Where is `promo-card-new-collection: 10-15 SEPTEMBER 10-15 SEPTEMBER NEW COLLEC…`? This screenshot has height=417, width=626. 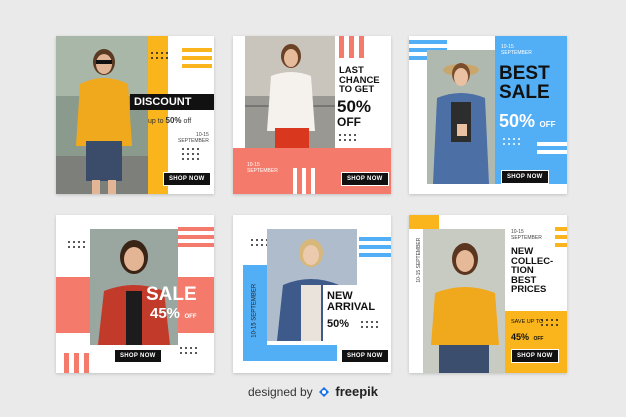
promo-card-new-collection: 10-15 SEPTEMBER 10-15 SEPTEMBER NEW COLLEC… is located at coordinates (488, 294).